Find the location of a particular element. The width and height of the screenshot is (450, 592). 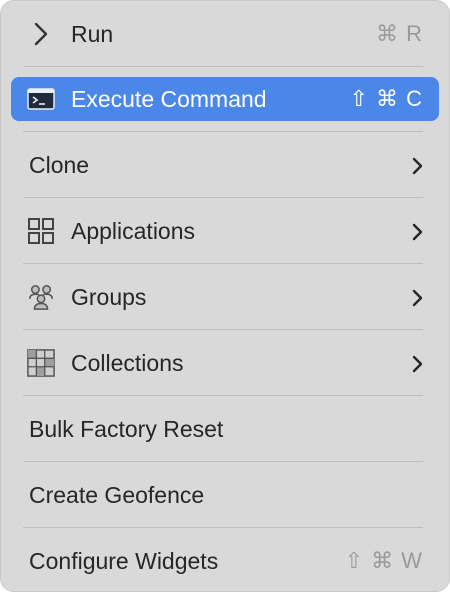

shortcut-hint: ⇧ ⌘ C is located at coordinates (386, 98).